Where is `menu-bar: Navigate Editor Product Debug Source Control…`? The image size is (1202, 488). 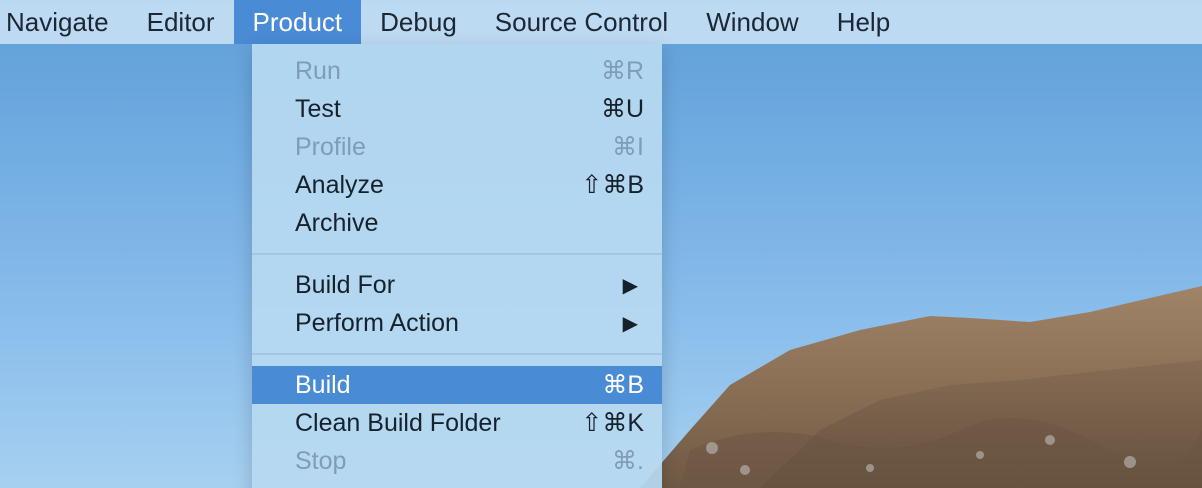
menu-bar: Navigate Editor Product Debug Source Control… is located at coordinates (601, 22).